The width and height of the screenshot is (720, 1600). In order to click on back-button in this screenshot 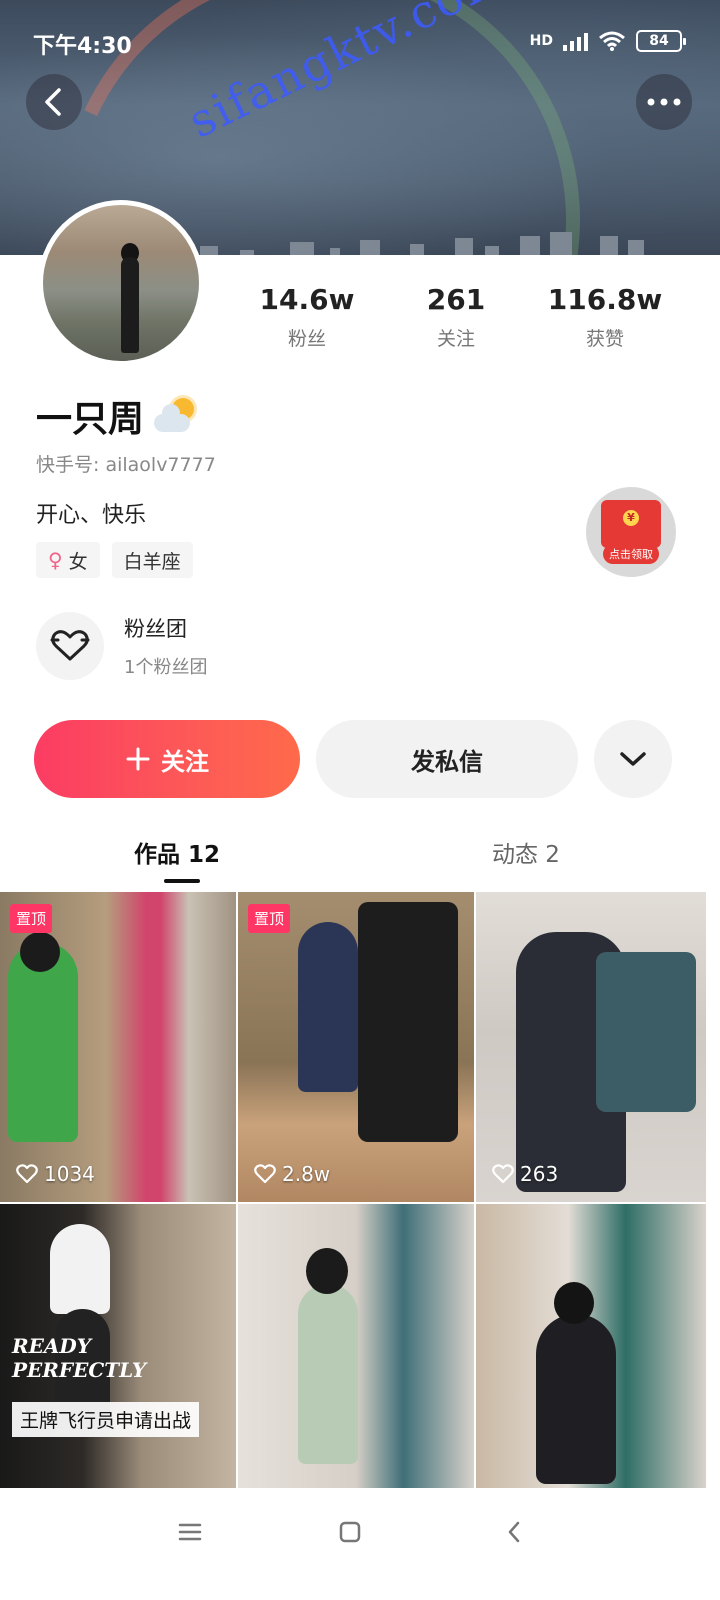, I will do `click(54, 102)`.